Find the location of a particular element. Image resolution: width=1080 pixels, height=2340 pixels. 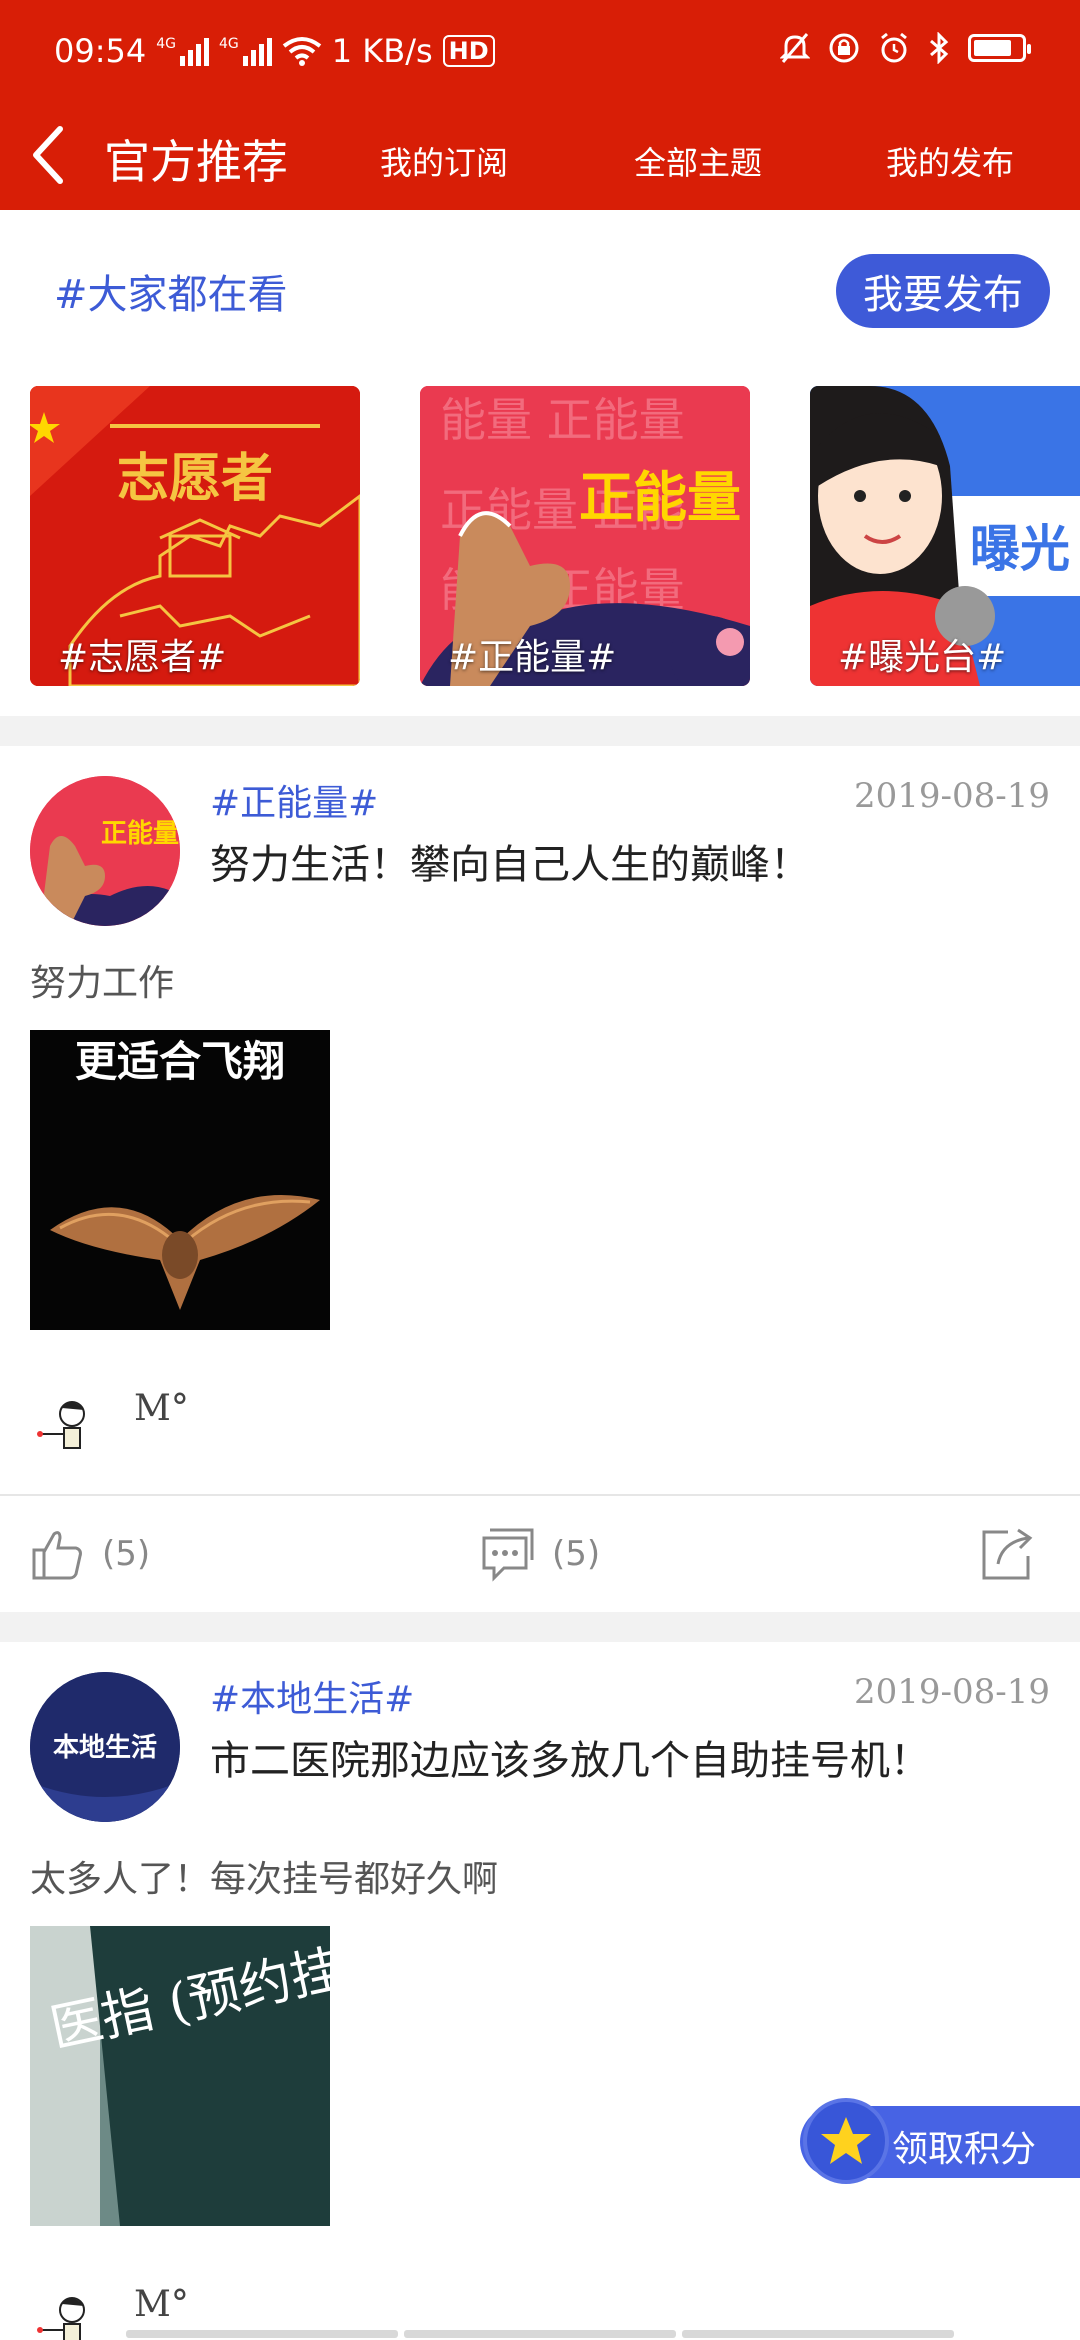

post-title: 努力生活！攀向自己人生的巅峰！ is located at coordinates (510, 861).